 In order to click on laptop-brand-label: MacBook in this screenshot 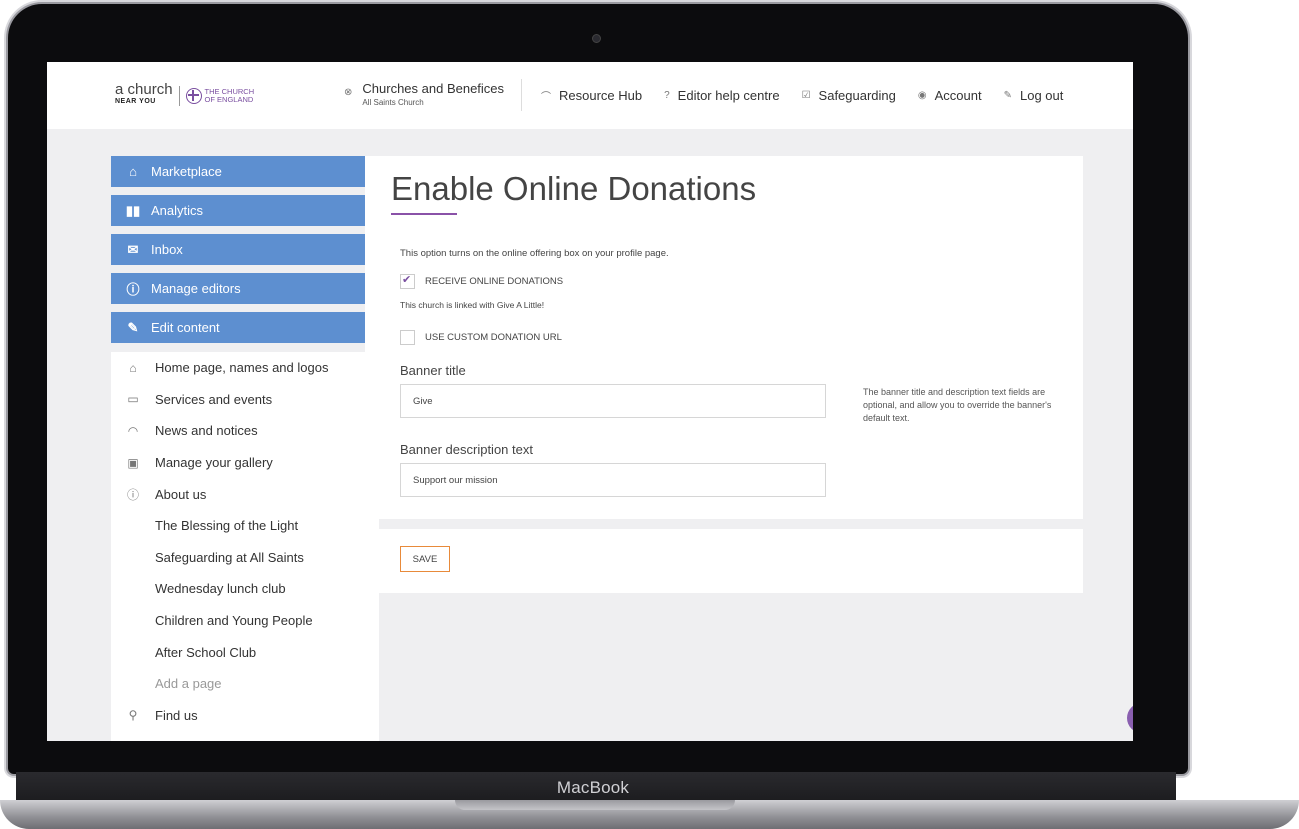, I will do `click(593, 787)`.